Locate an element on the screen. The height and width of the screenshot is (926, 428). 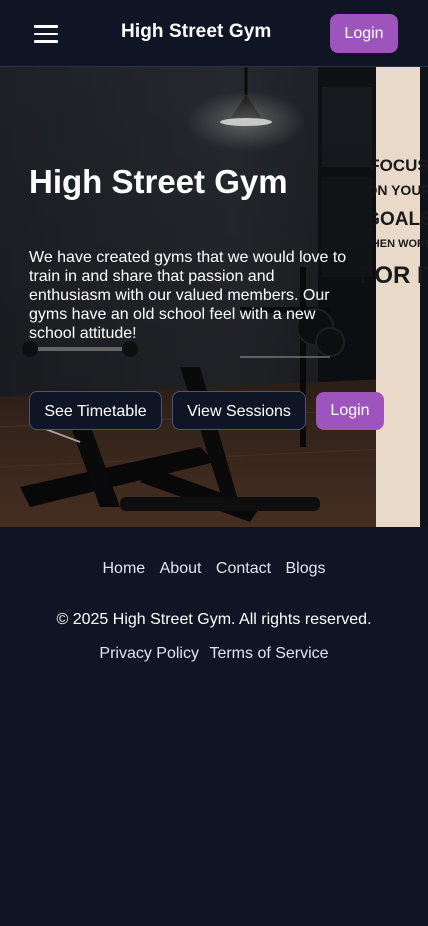
hero-login-button: Login is located at coordinates (350, 411).